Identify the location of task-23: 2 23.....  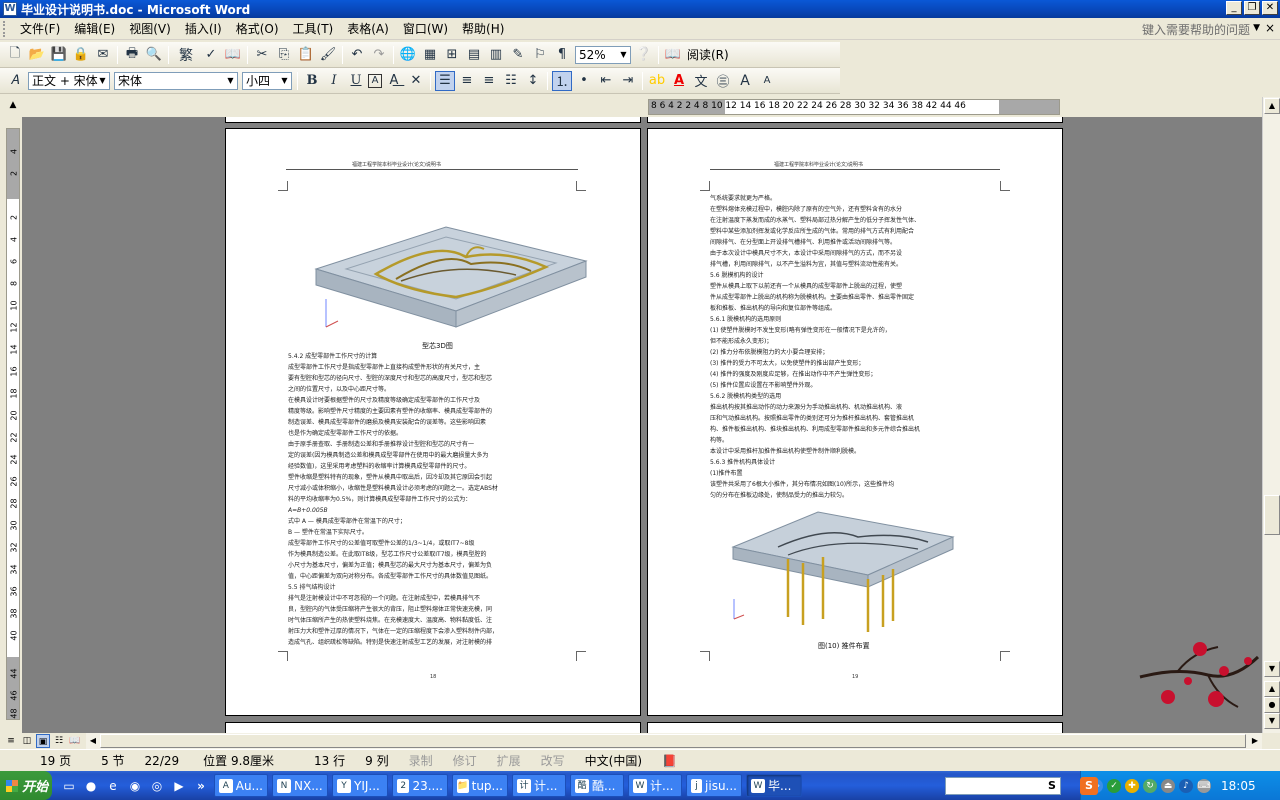
(420, 785).